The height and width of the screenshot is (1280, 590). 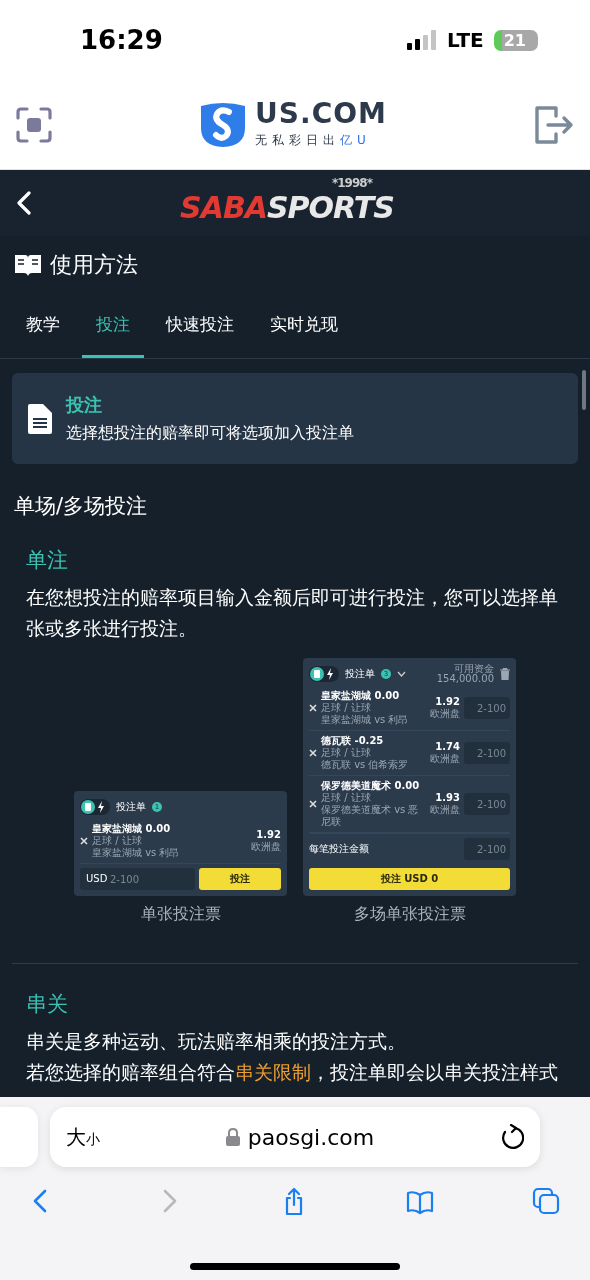 I want to click on subsection-title: 单注, so click(x=47, y=560).